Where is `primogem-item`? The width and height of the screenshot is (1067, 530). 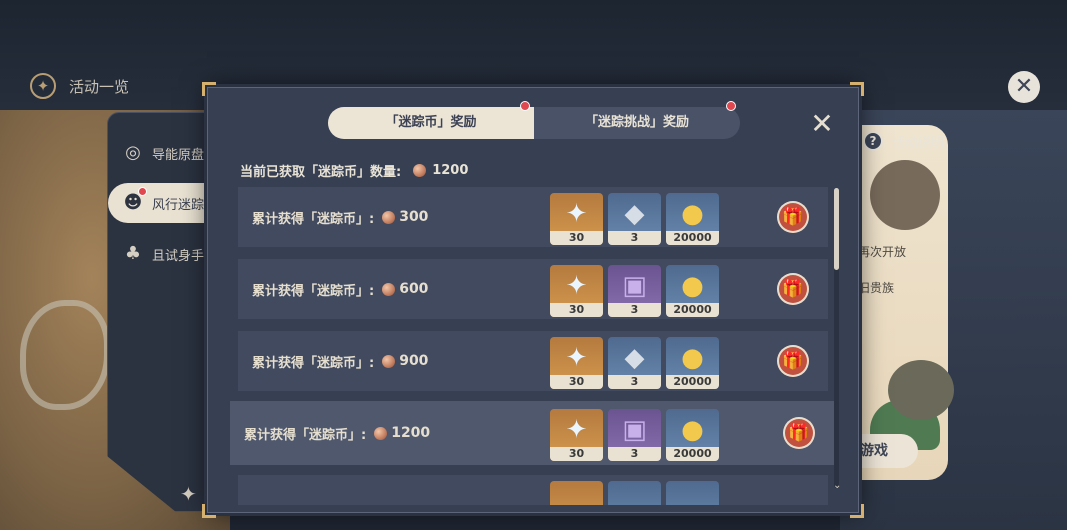 primogem-item is located at coordinates (576, 493).